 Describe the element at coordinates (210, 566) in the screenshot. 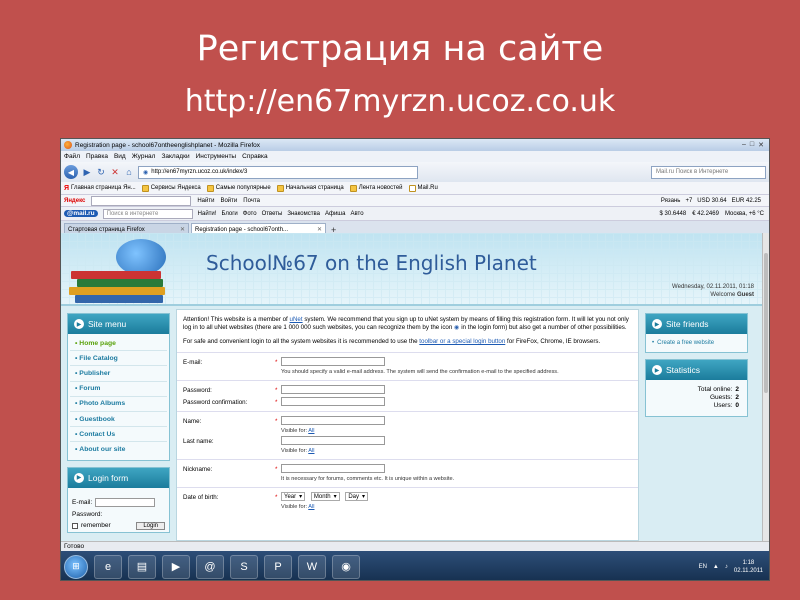

I see `mail-agent-icon: @` at that location.